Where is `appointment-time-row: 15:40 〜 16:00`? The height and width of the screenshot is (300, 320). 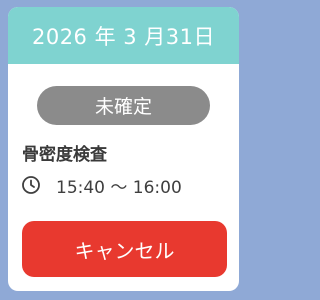
appointment-time-row: 15:40 〜 16:00 is located at coordinates (101, 185).